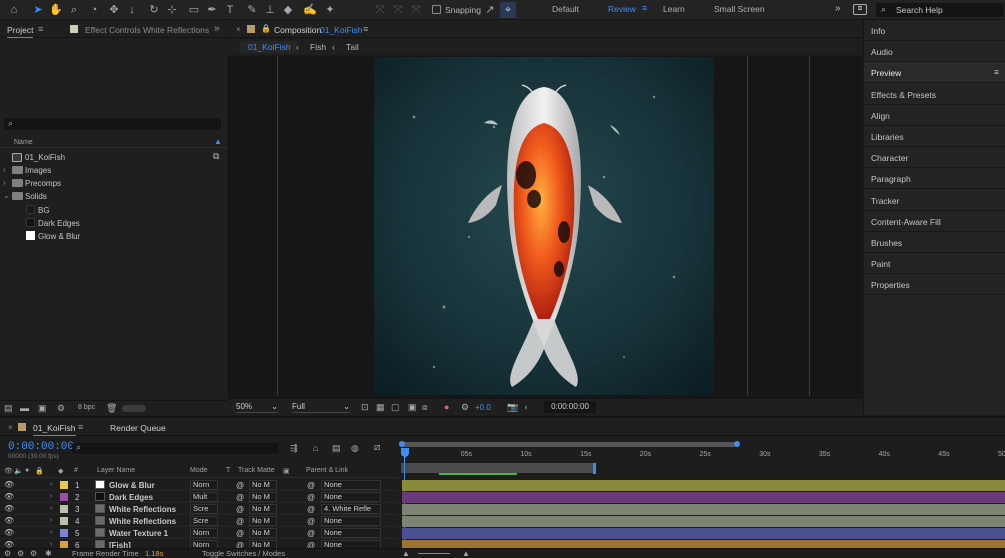  What do you see at coordinates (465, 407) in the screenshot?
I see `exposure-icon: ⚙` at bounding box center [465, 407].